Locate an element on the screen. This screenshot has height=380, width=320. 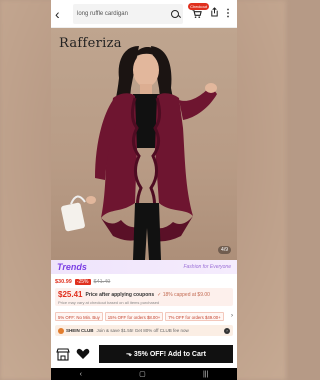
promo-tag: 5% OFF: No Min. Buy is located at coordinates (79, 316).